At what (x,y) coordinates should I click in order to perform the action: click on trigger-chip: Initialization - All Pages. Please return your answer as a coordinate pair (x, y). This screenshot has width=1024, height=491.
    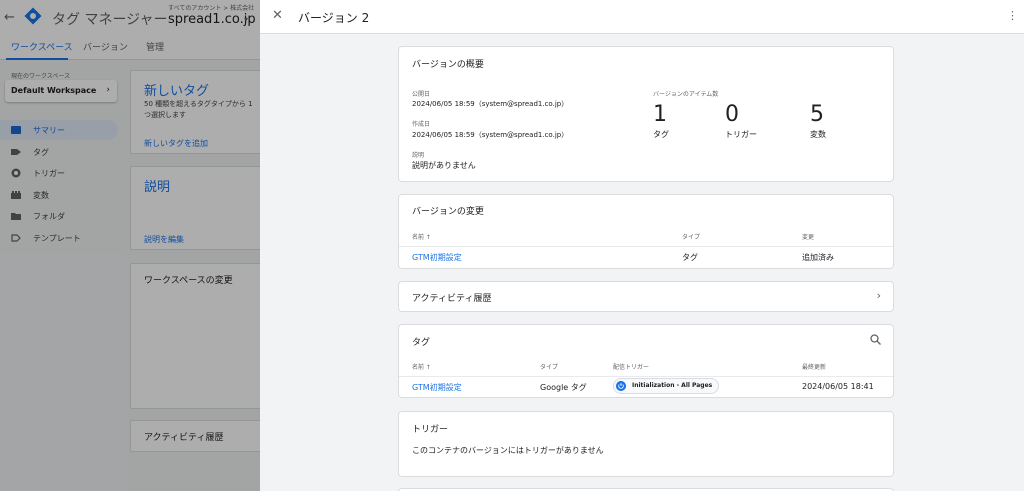
    Looking at the image, I should click on (666, 386).